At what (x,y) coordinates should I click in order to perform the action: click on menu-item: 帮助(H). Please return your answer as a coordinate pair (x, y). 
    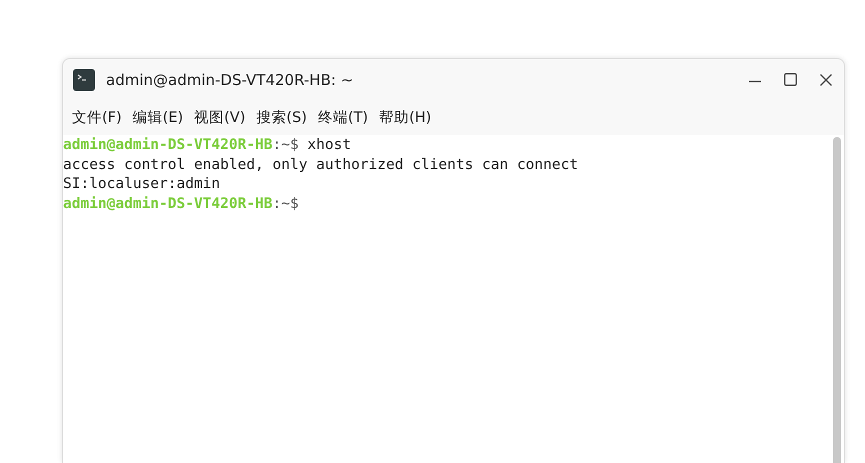
    Looking at the image, I should click on (405, 117).